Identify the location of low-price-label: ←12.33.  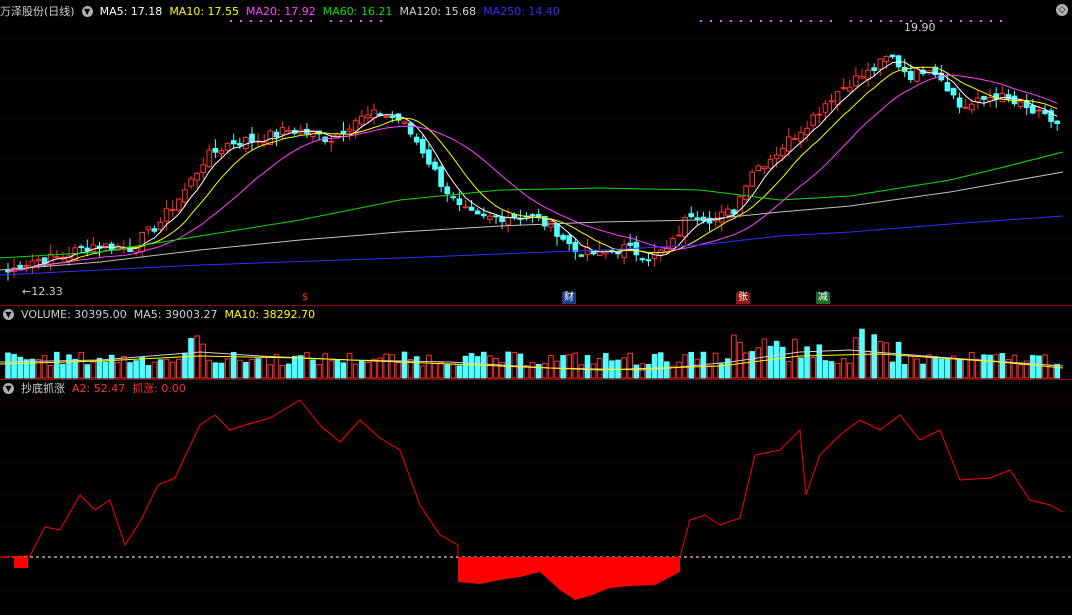
(42, 291).